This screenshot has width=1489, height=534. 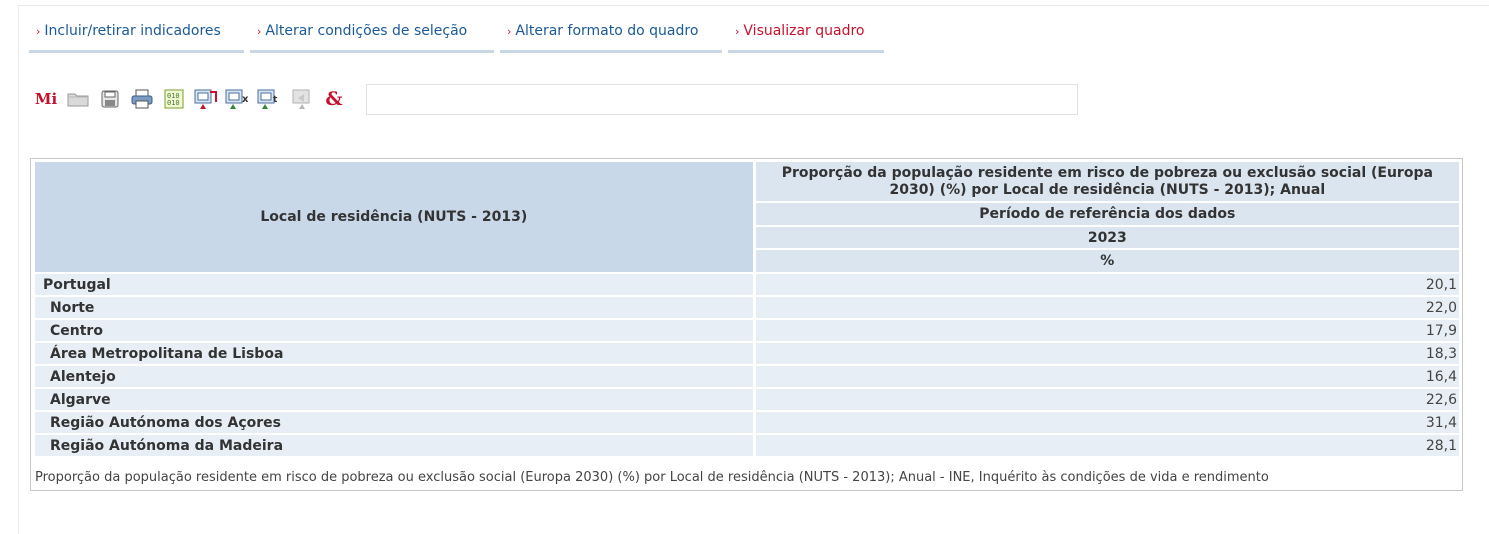 I want to click on tab-visualizar-quadro: › Visualizar quadro, so click(x=806, y=32).